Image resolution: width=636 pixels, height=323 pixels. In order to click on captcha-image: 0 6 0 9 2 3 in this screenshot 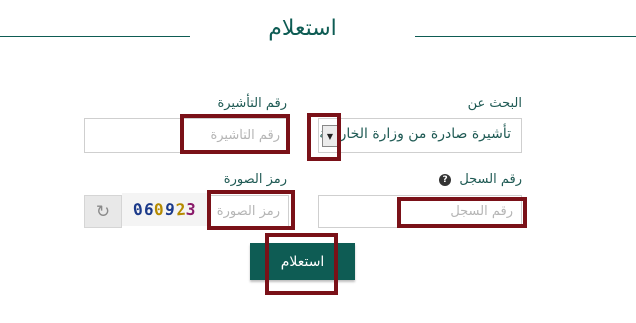, I will do `click(165, 209)`.